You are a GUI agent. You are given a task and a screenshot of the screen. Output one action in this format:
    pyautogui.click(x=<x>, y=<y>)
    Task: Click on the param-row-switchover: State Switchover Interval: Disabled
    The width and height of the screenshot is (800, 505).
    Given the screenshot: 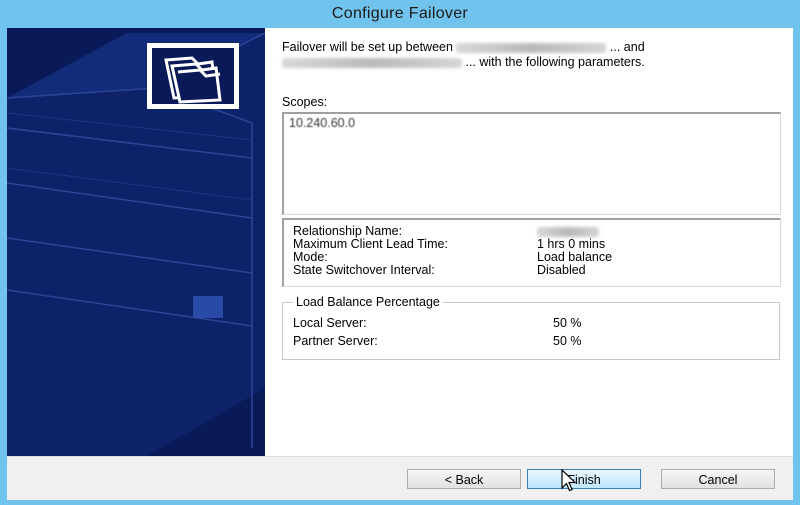 What is the action you would take?
    pyautogui.click(x=532, y=270)
    